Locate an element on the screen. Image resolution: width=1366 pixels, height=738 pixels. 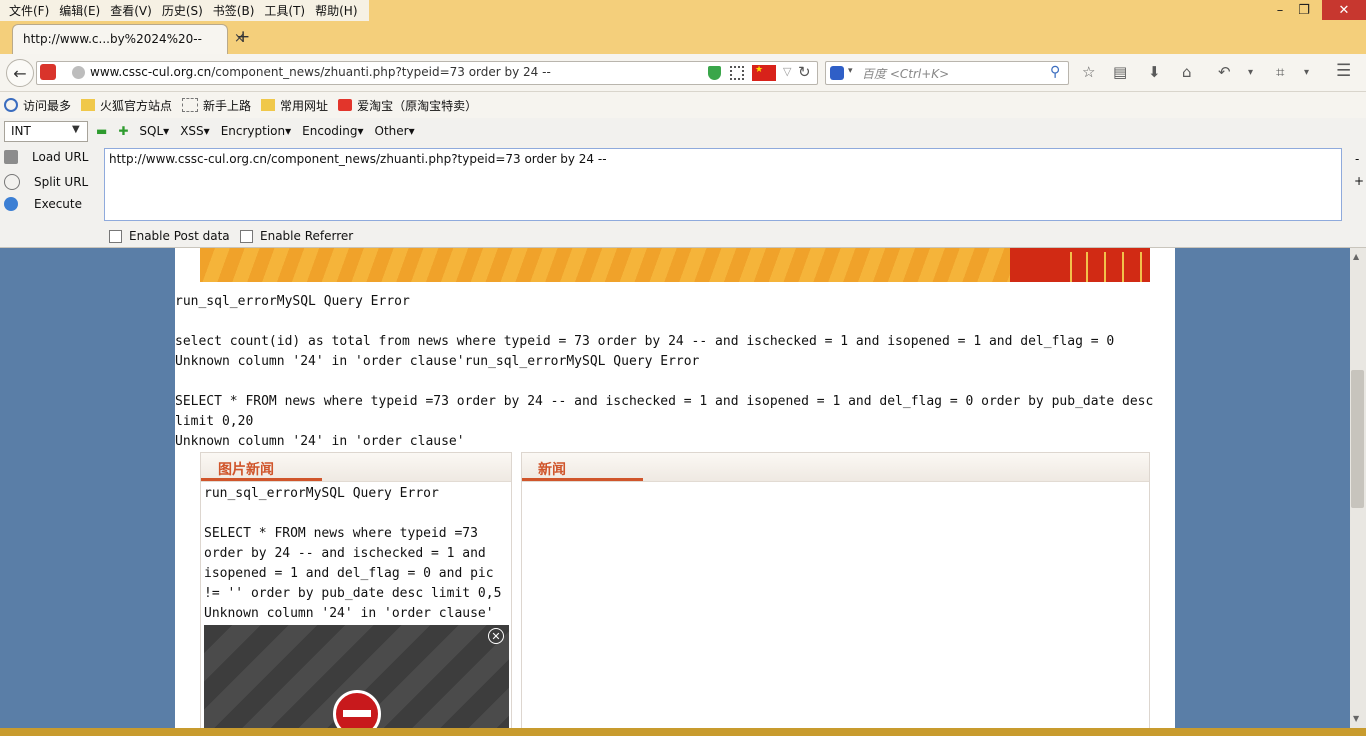
dropdown-arrow-icon: ▽ is located at coordinates (787, 71).